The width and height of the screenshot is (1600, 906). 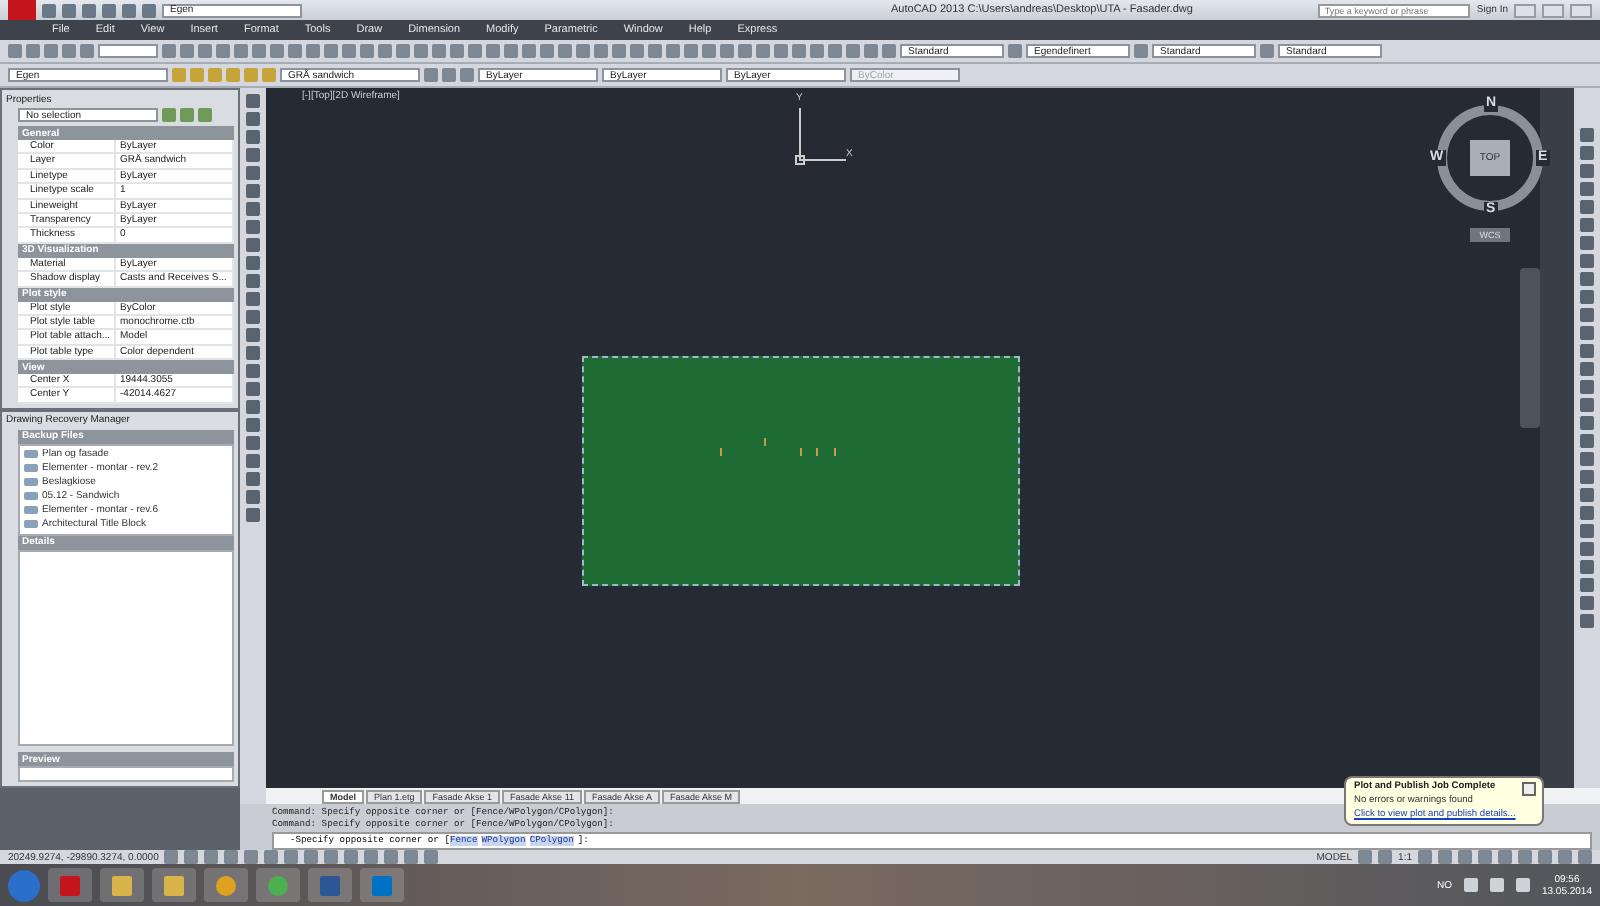 What do you see at coordinates (1530, 348) in the screenshot?
I see `navigation-bar` at bounding box center [1530, 348].